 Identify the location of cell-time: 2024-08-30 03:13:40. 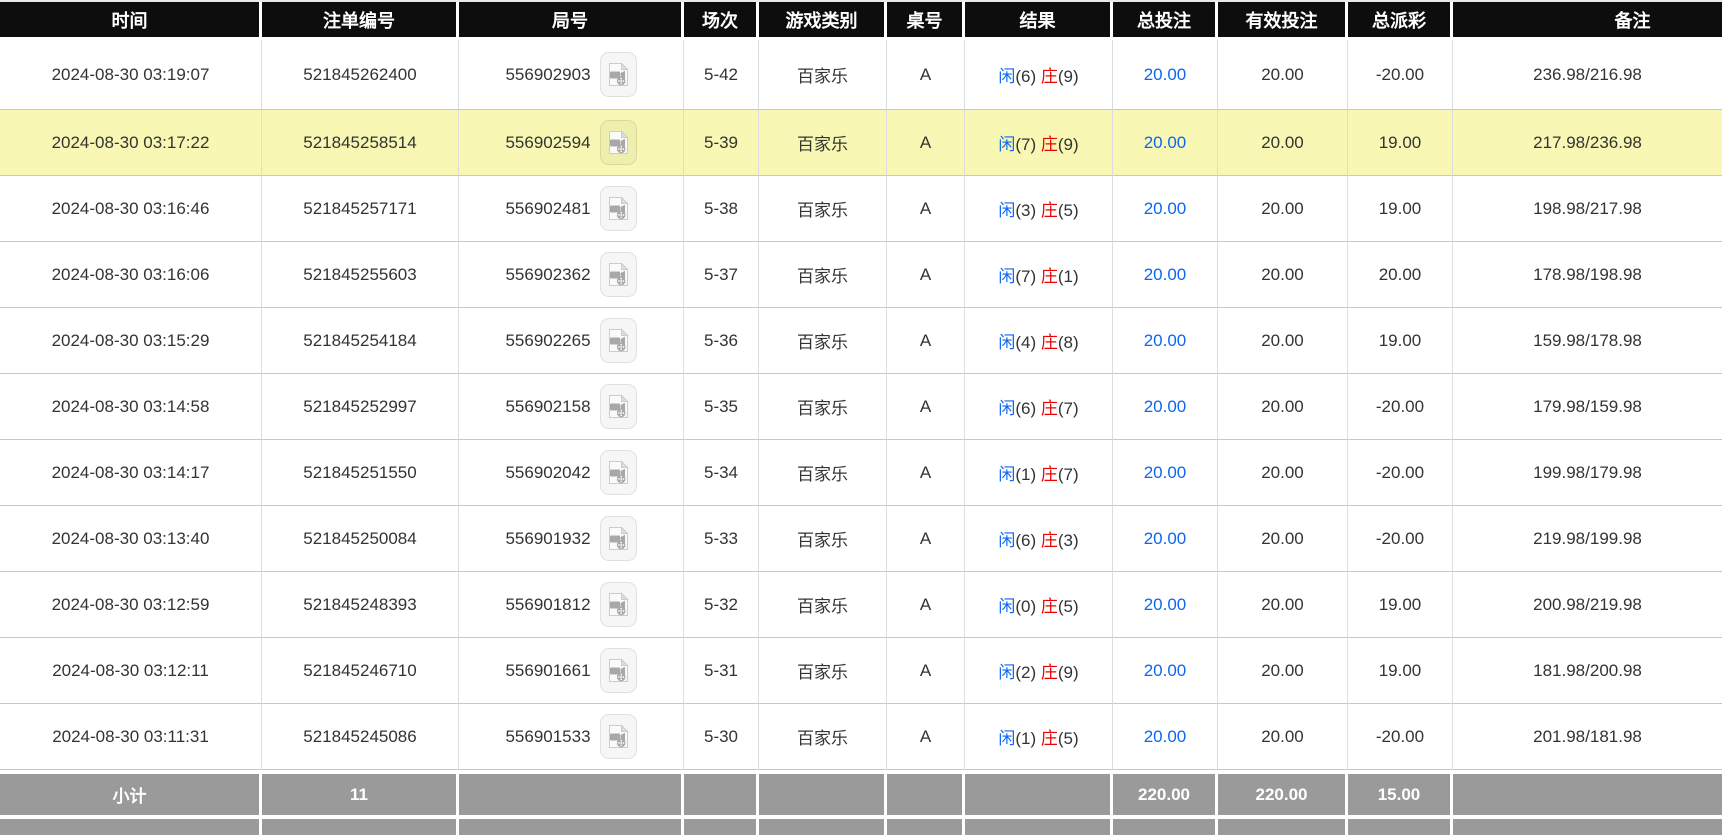
(131, 539).